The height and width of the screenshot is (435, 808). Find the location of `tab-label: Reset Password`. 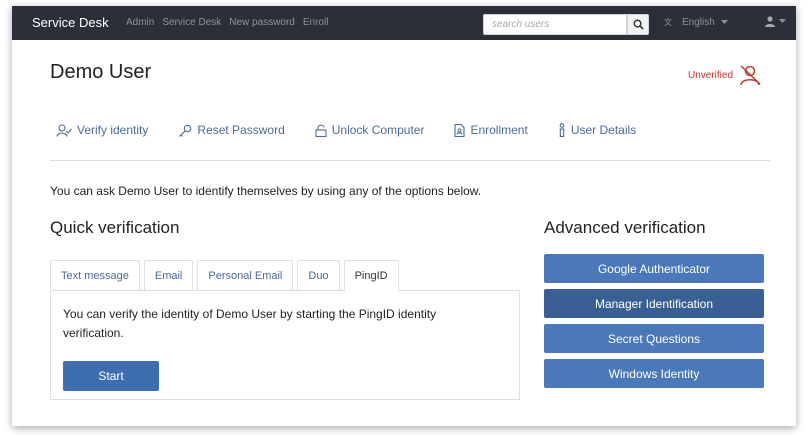

tab-label: Reset Password is located at coordinates (241, 130).